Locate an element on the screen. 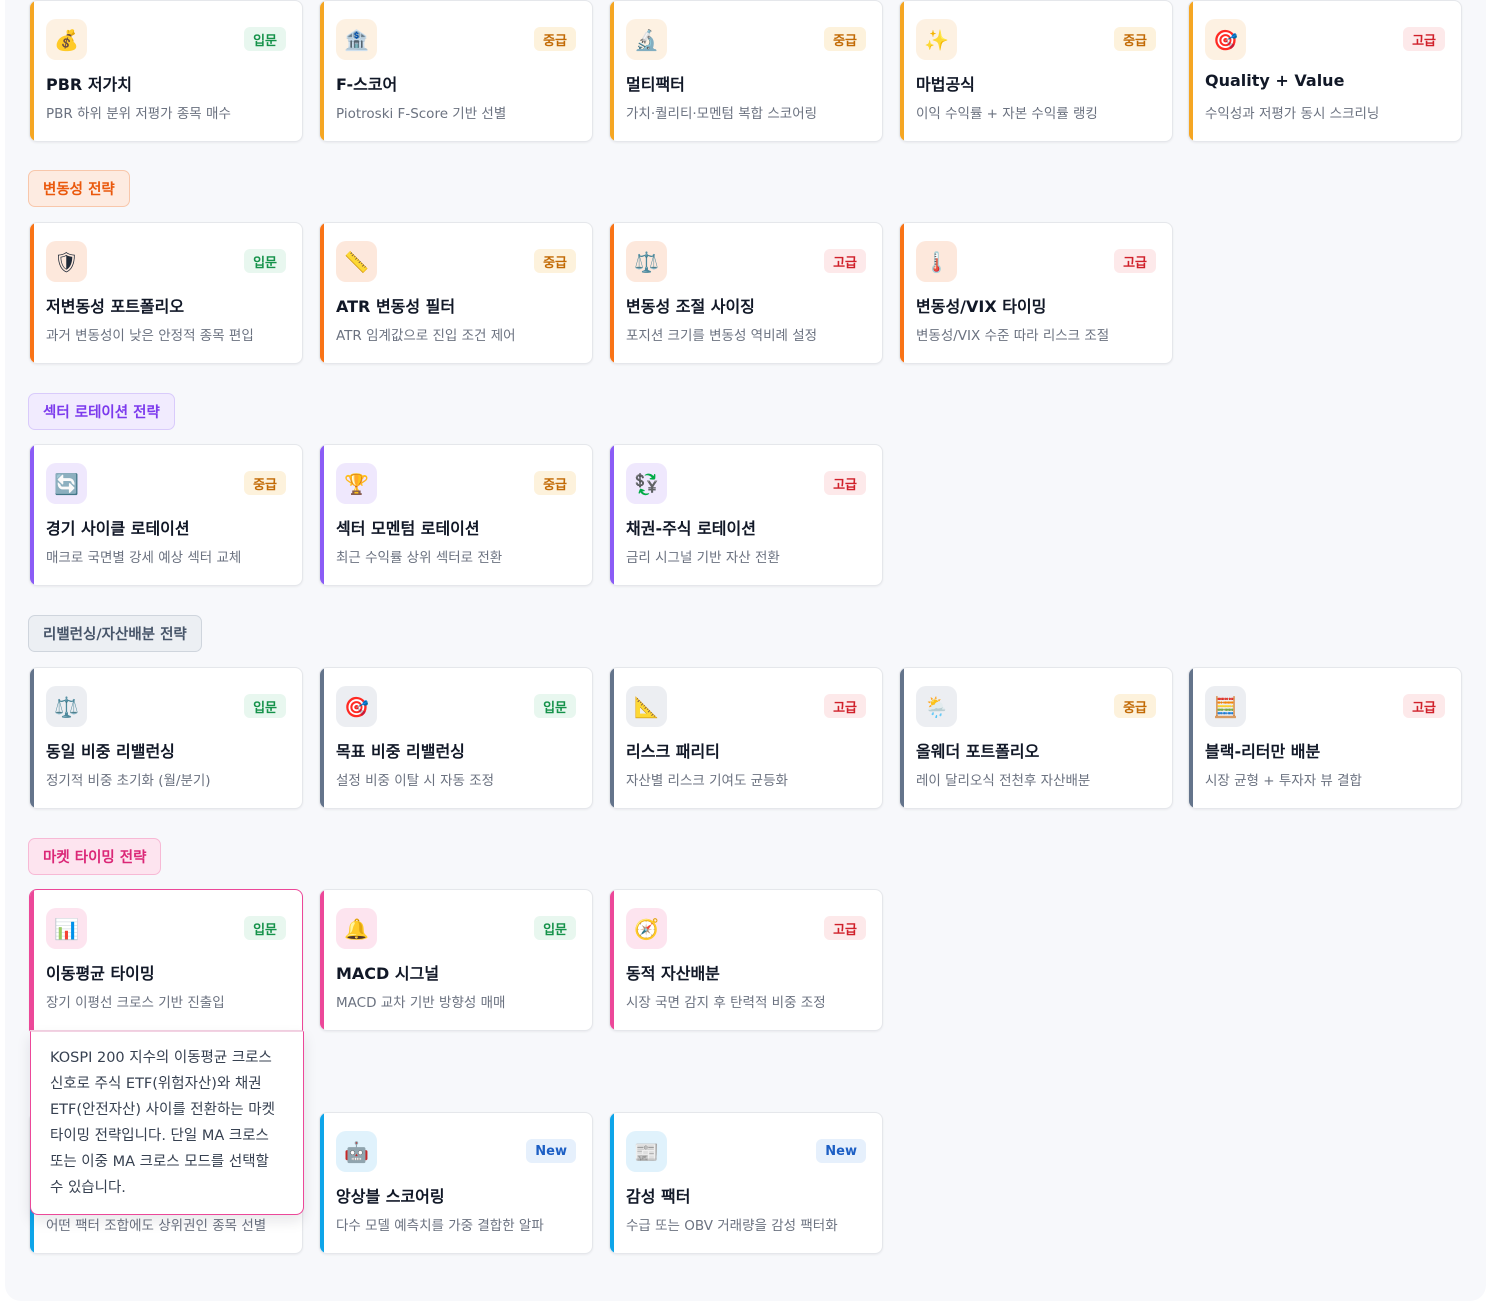 This screenshot has height=1303, width=1488. card-description: 금리 시그널 기반 자산 전환 is located at coordinates (703, 558).